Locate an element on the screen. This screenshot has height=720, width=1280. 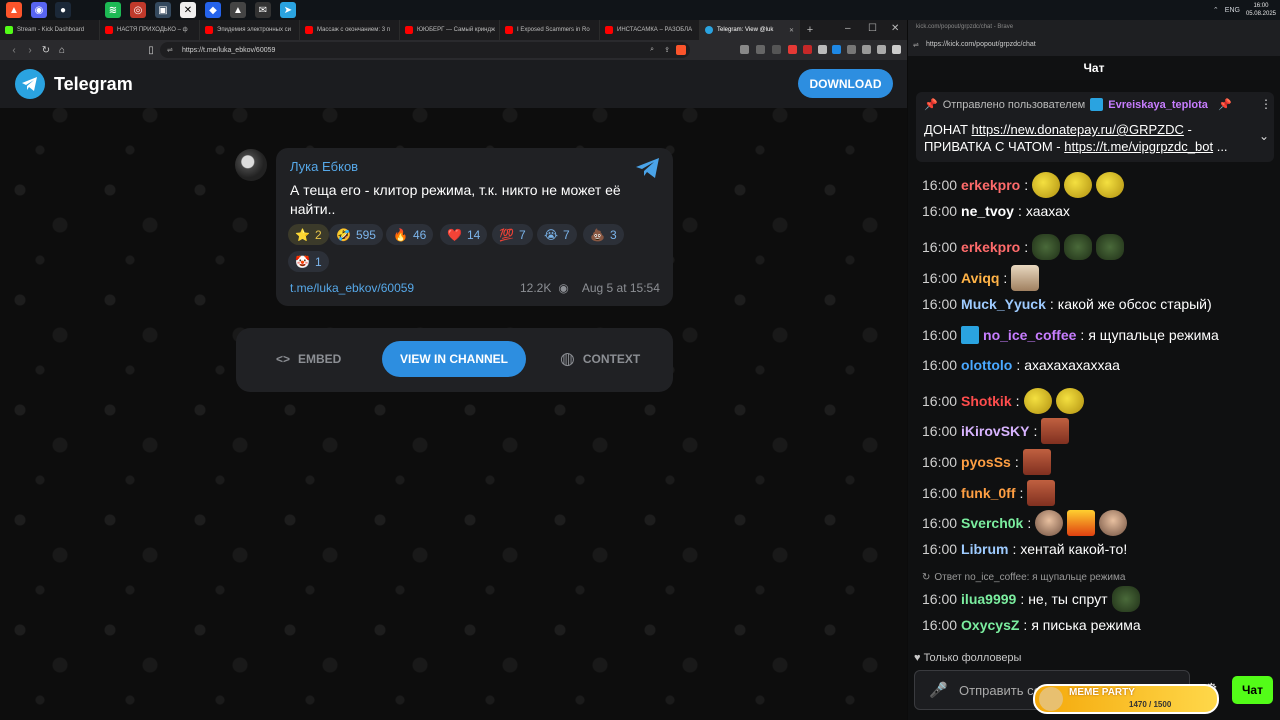
pinned-by-user: Evreiskaya_teplota is located at coordinates (1158, 105).